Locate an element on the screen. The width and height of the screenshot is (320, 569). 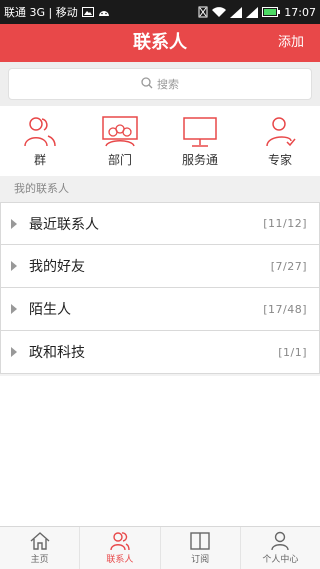
group-row-recent: 最近联系人 [11/12] is located at coordinates (160, 223).